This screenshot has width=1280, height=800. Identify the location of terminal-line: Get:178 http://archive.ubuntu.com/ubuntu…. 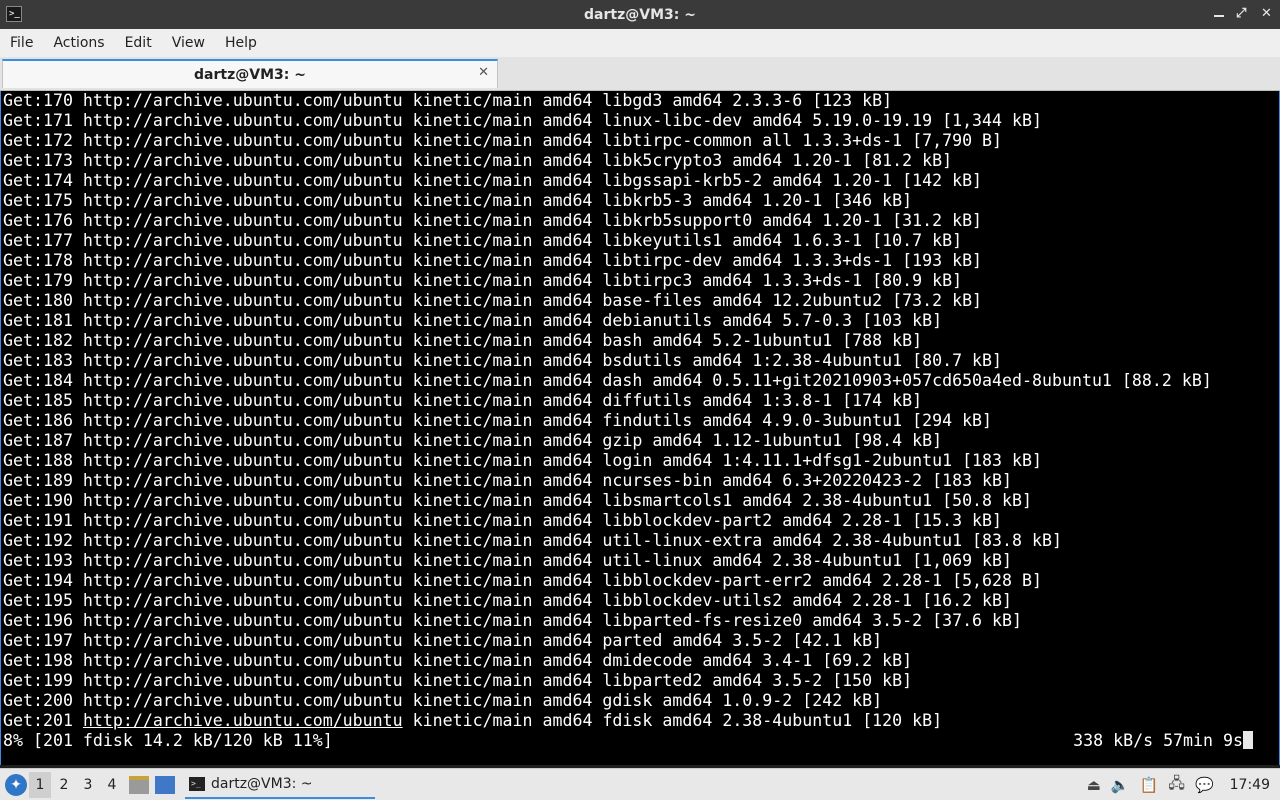
(493, 260).